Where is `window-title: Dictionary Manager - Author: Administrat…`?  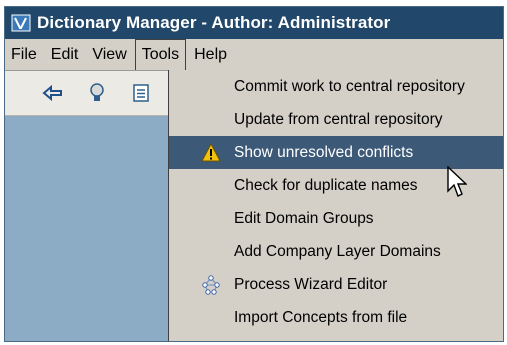
window-title: Dictionary Manager - Author: Administrat… is located at coordinates (214, 22).